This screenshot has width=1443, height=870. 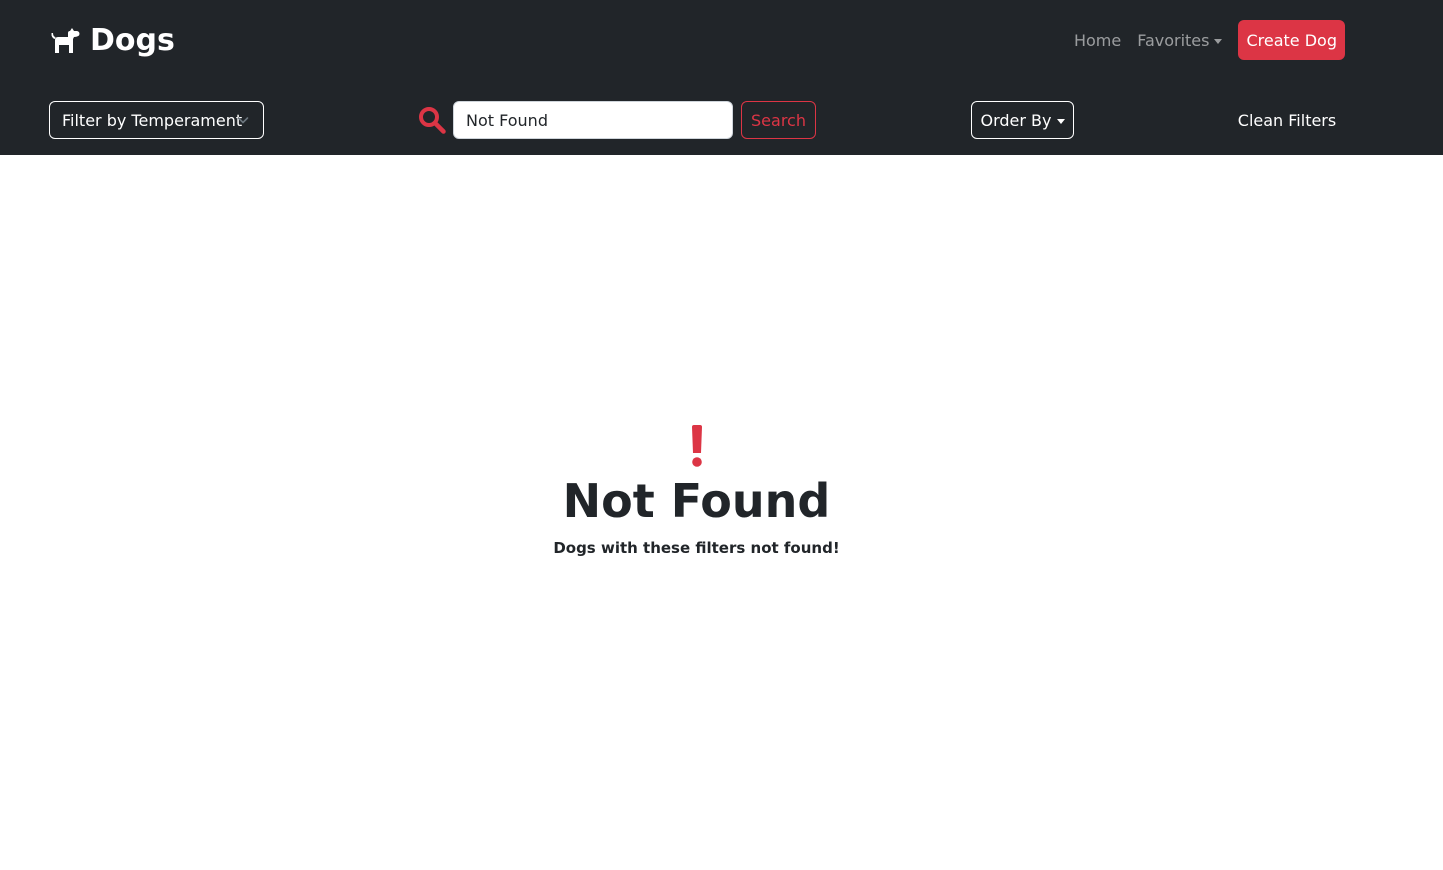 I want to click on order-by-dropdown: Order By, so click(x=1022, y=120).